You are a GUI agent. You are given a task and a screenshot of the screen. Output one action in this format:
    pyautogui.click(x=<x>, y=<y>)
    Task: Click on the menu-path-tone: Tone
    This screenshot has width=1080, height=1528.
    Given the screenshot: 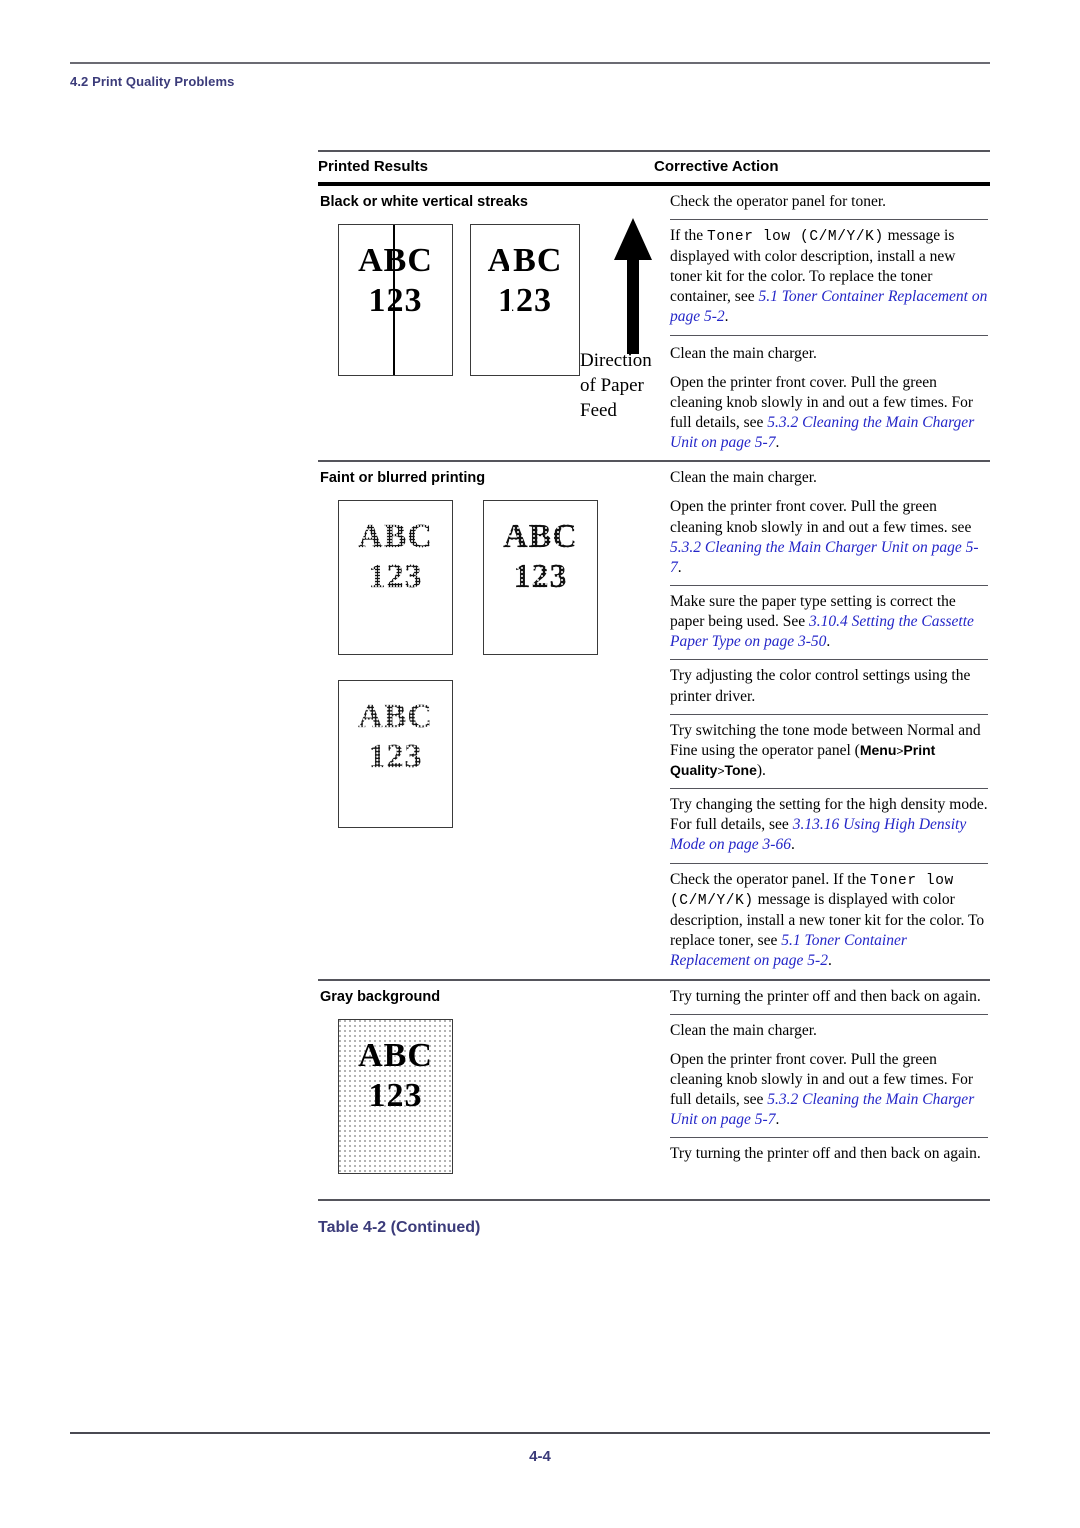 What is the action you would take?
    pyautogui.click(x=740, y=769)
    